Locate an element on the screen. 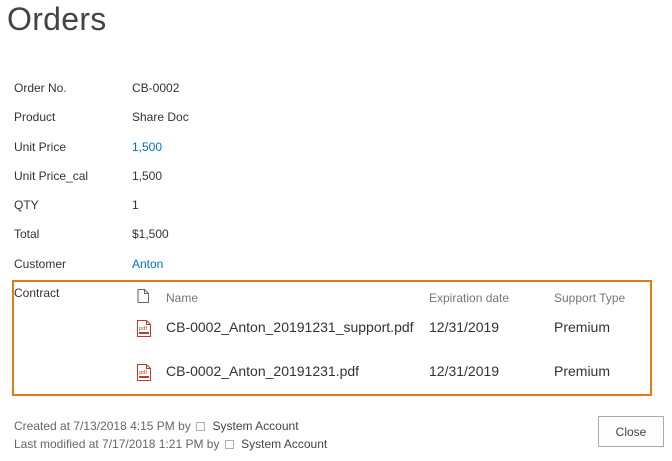 Image resolution: width=672 pixels, height=461 pixels. created-text: Created at 7/13/2018 4:15 PM by is located at coordinates (102, 426).